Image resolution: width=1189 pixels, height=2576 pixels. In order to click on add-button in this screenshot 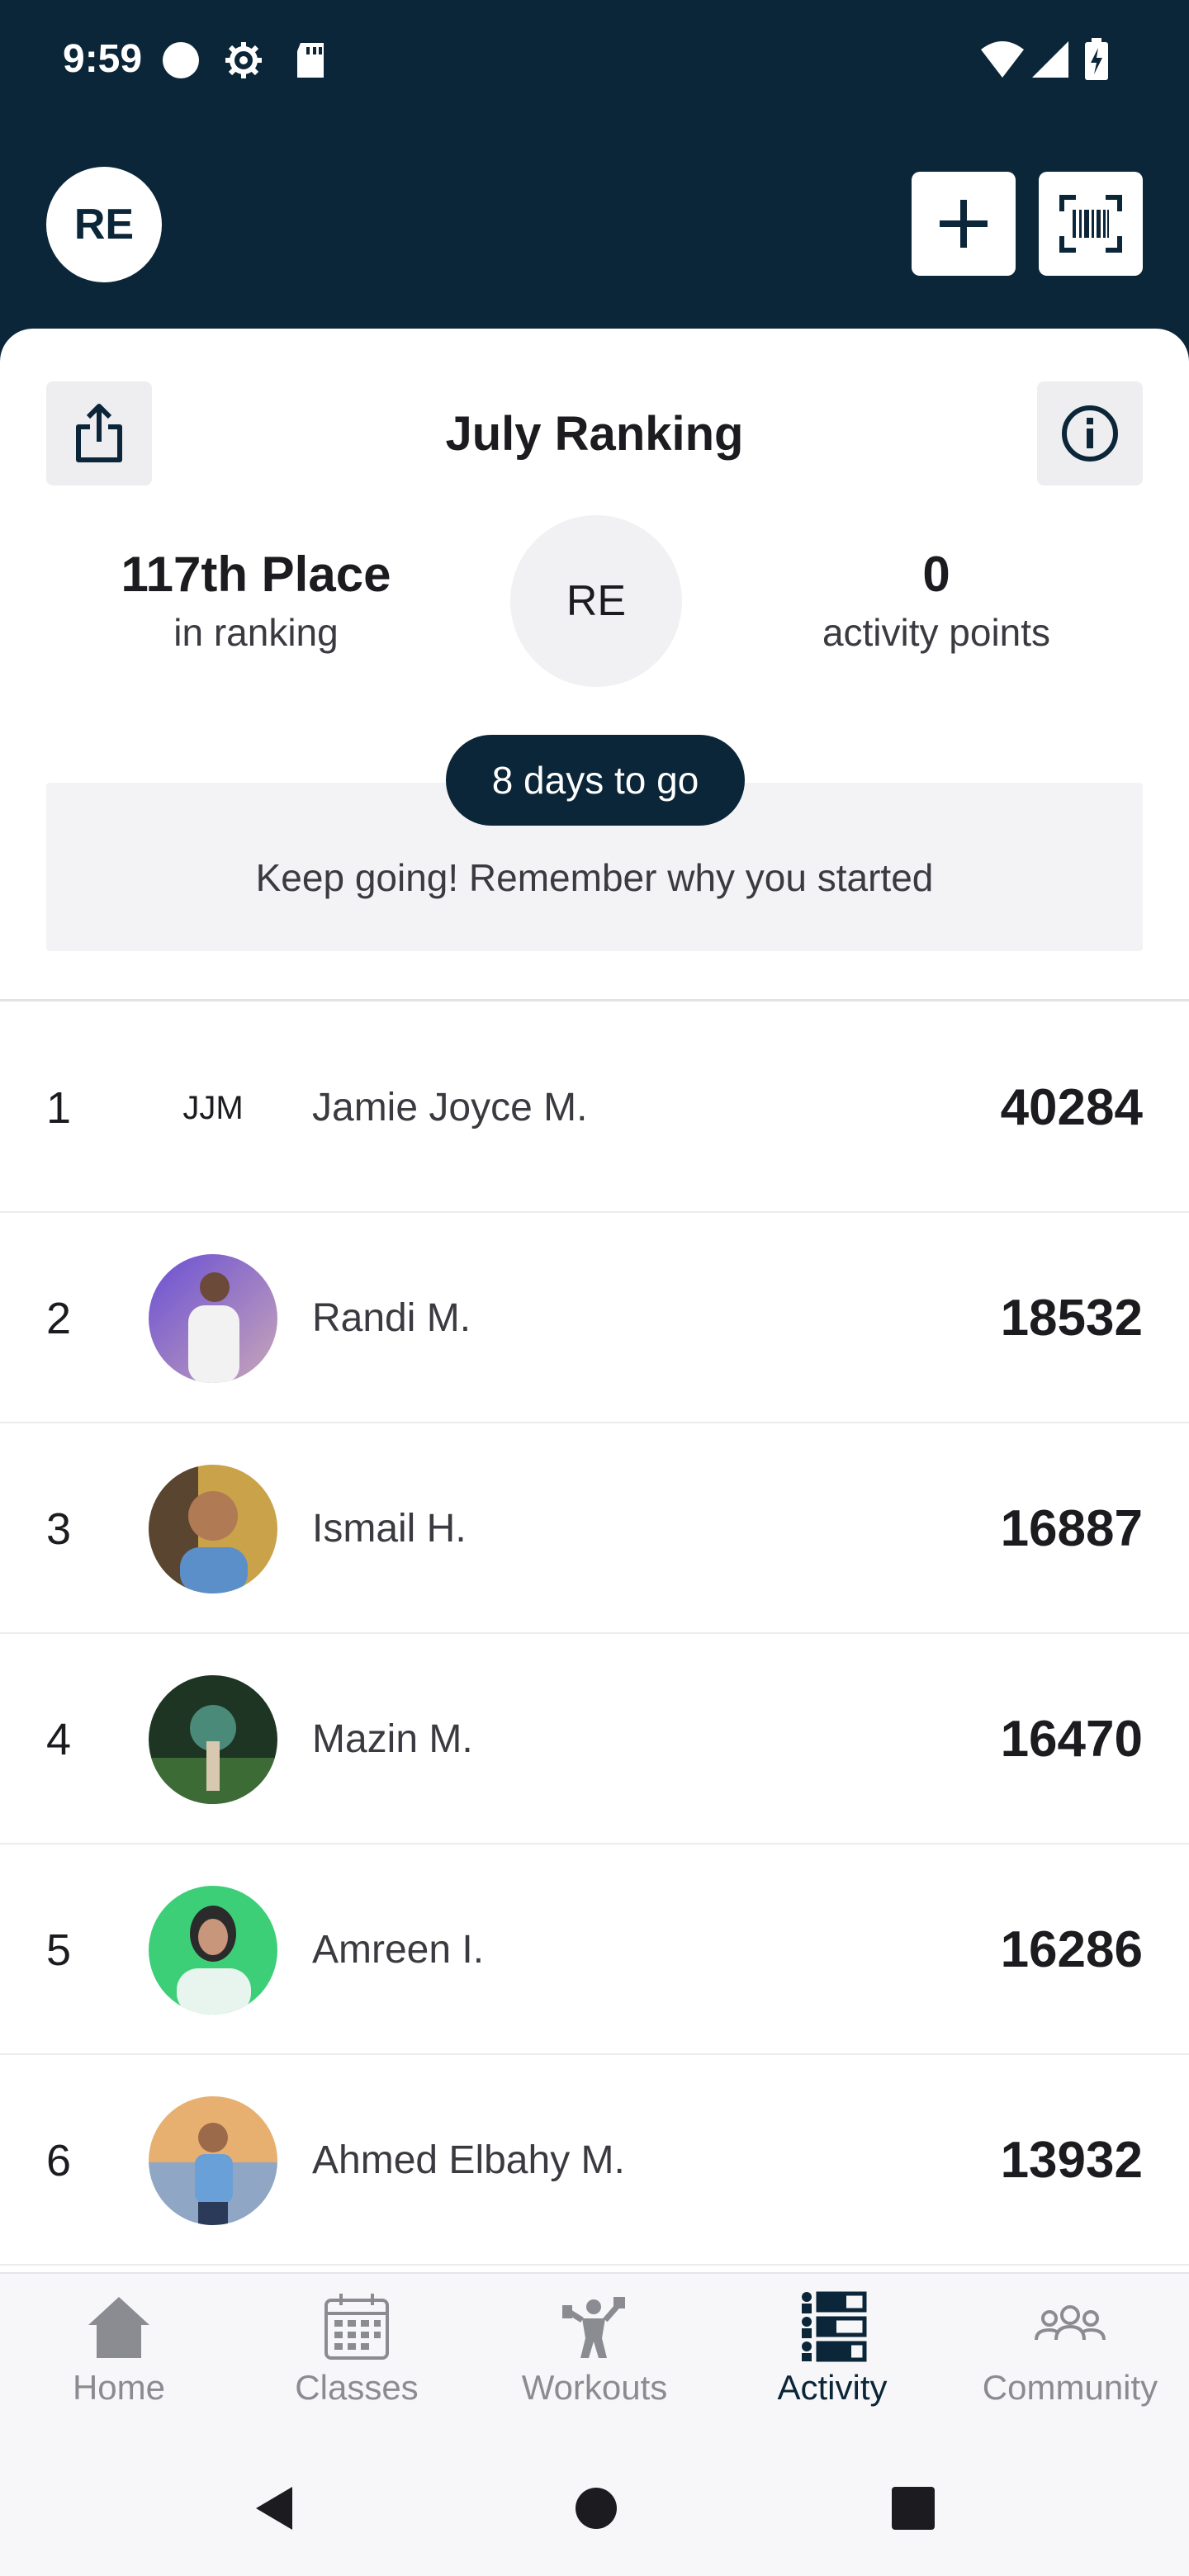, I will do `click(964, 224)`.